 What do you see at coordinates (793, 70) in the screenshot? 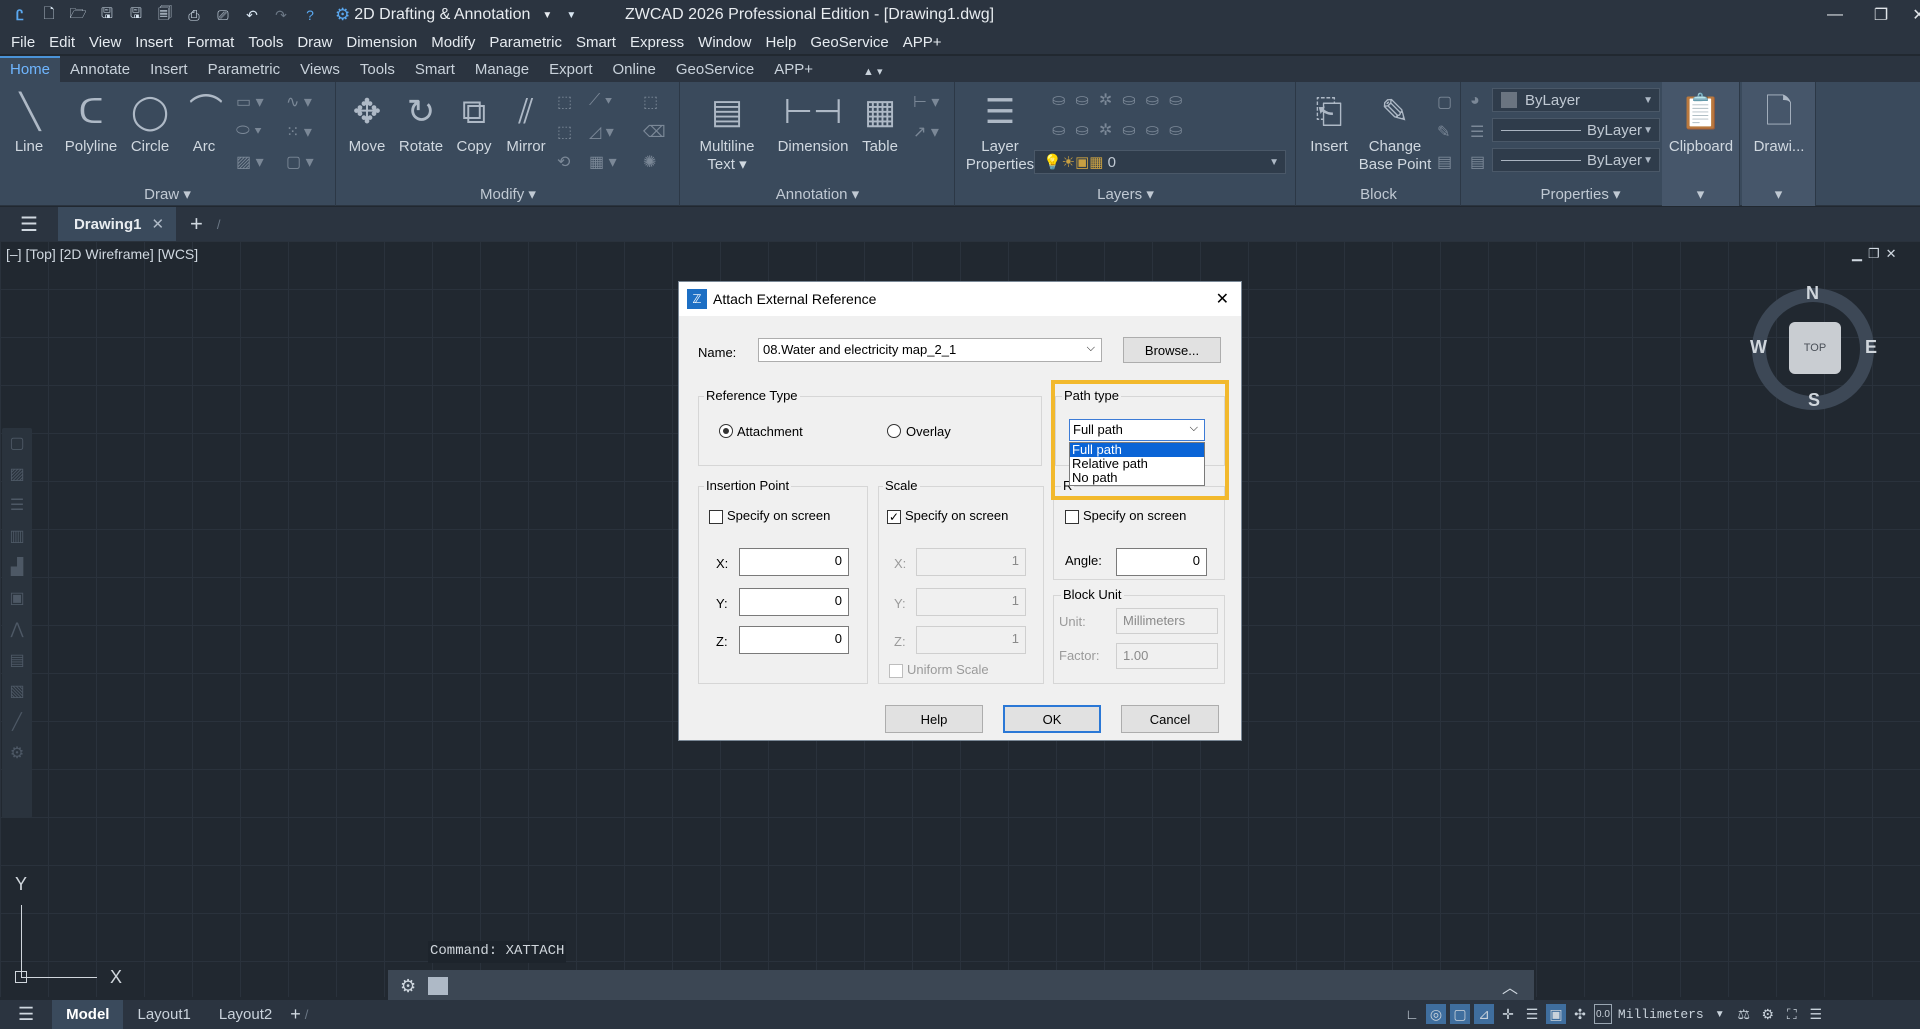
I see `tab-app-plus: APP+` at bounding box center [793, 70].